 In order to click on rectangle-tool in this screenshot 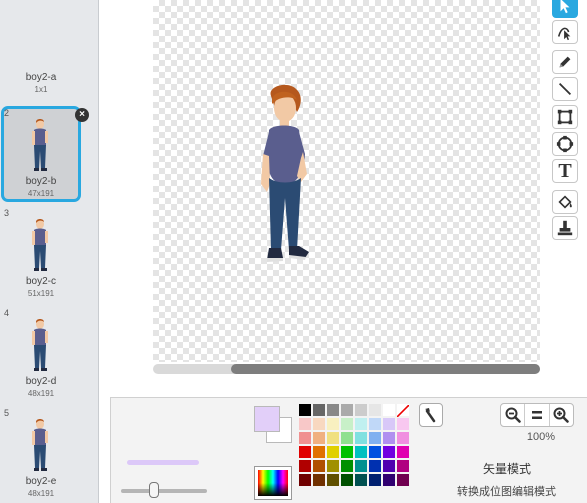, I will do `click(565, 117)`.